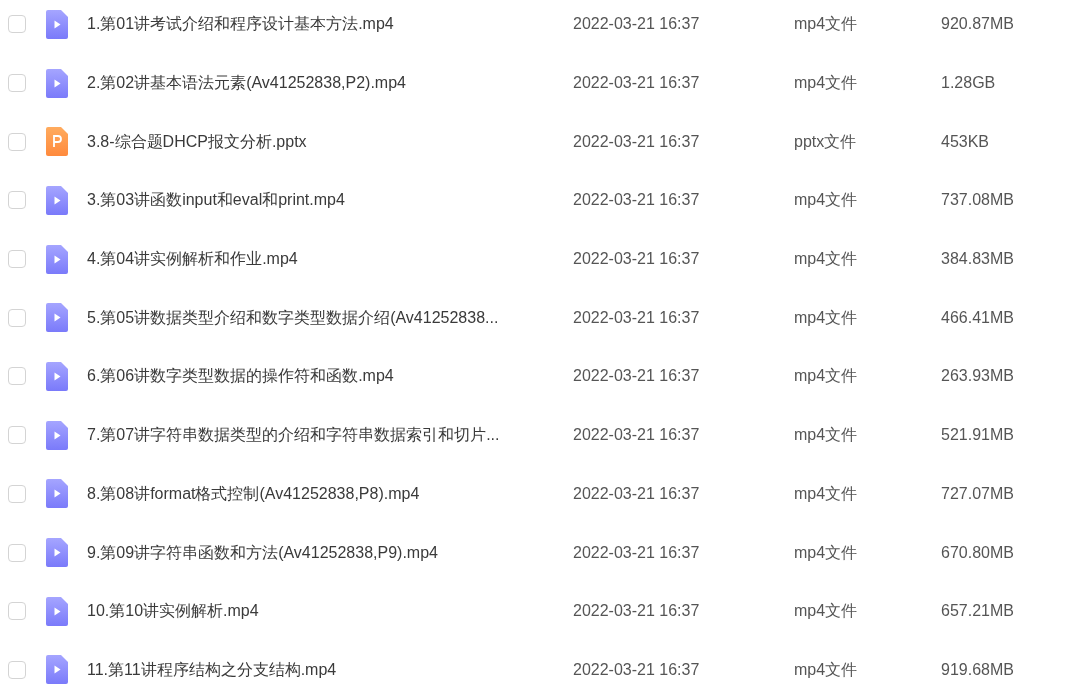 Image resolution: width=1080 pixels, height=694 pixels. Describe the element at coordinates (968, 83) in the screenshot. I see `file-size: 1.28GB` at that location.